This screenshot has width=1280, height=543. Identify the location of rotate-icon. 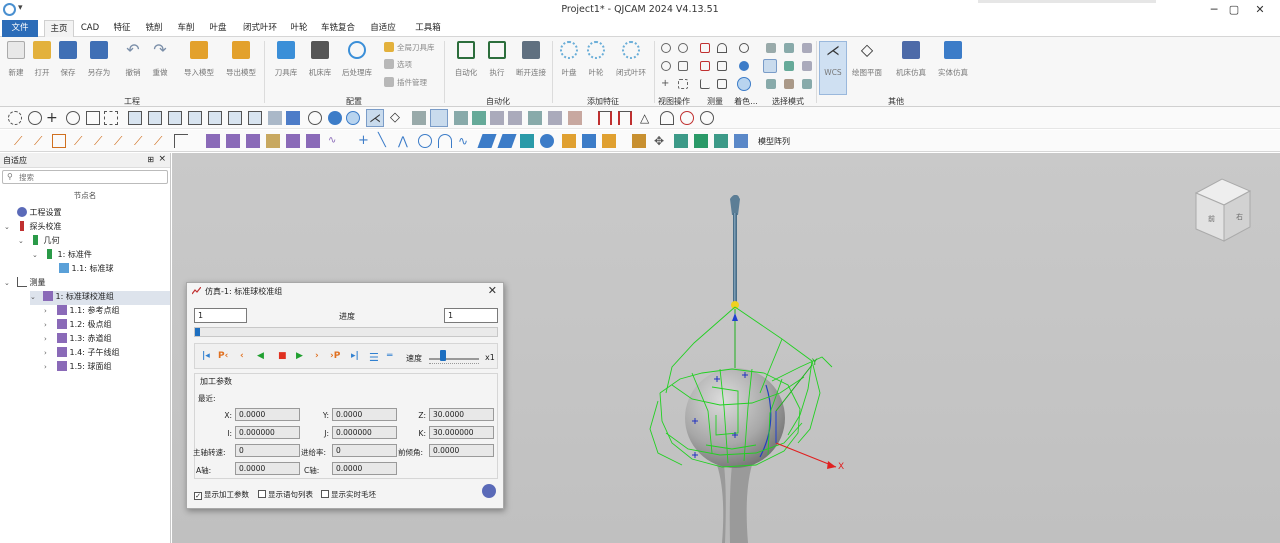
(15, 118).